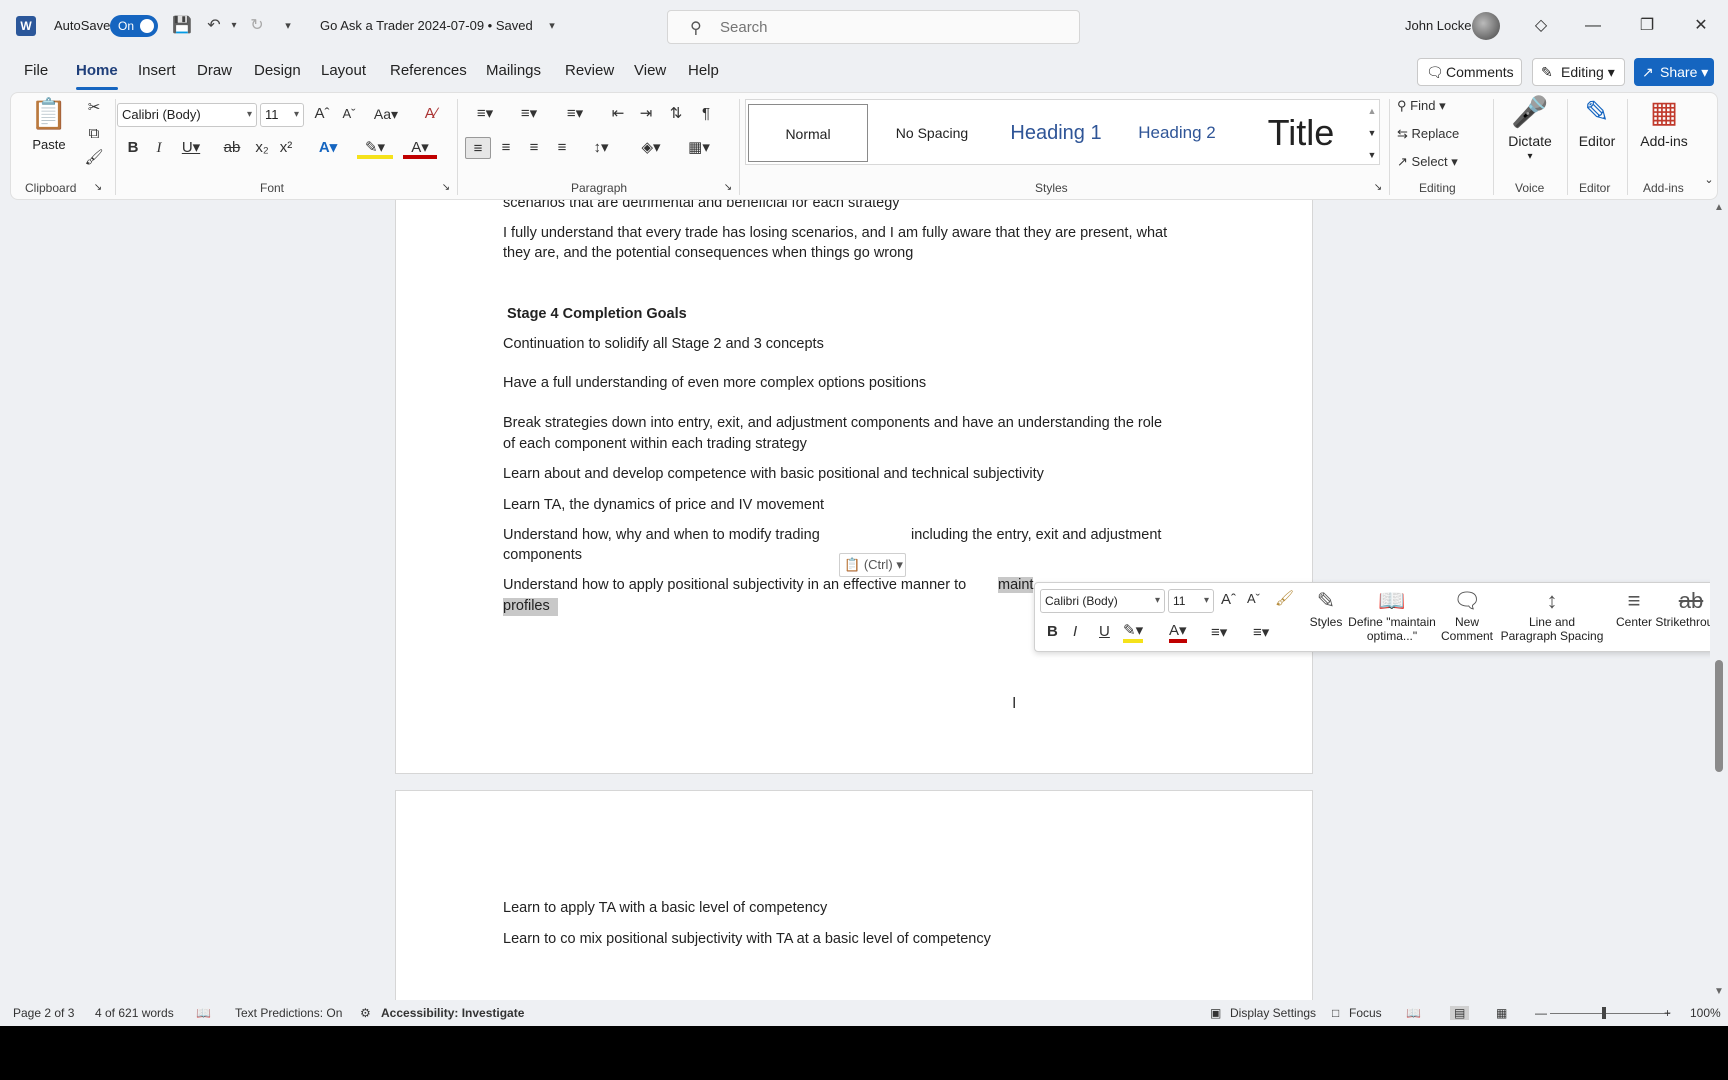 The width and height of the screenshot is (1728, 1080). Describe the element at coordinates (1486, 26) in the screenshot. I see `avatar` at that location.